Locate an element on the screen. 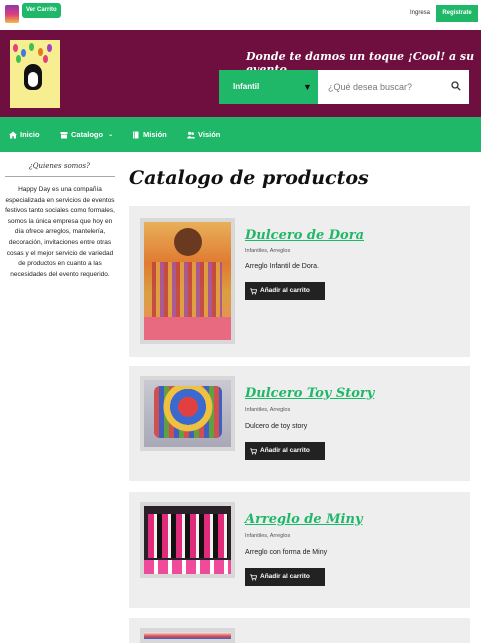  divider is located at coordinates (60, 176).